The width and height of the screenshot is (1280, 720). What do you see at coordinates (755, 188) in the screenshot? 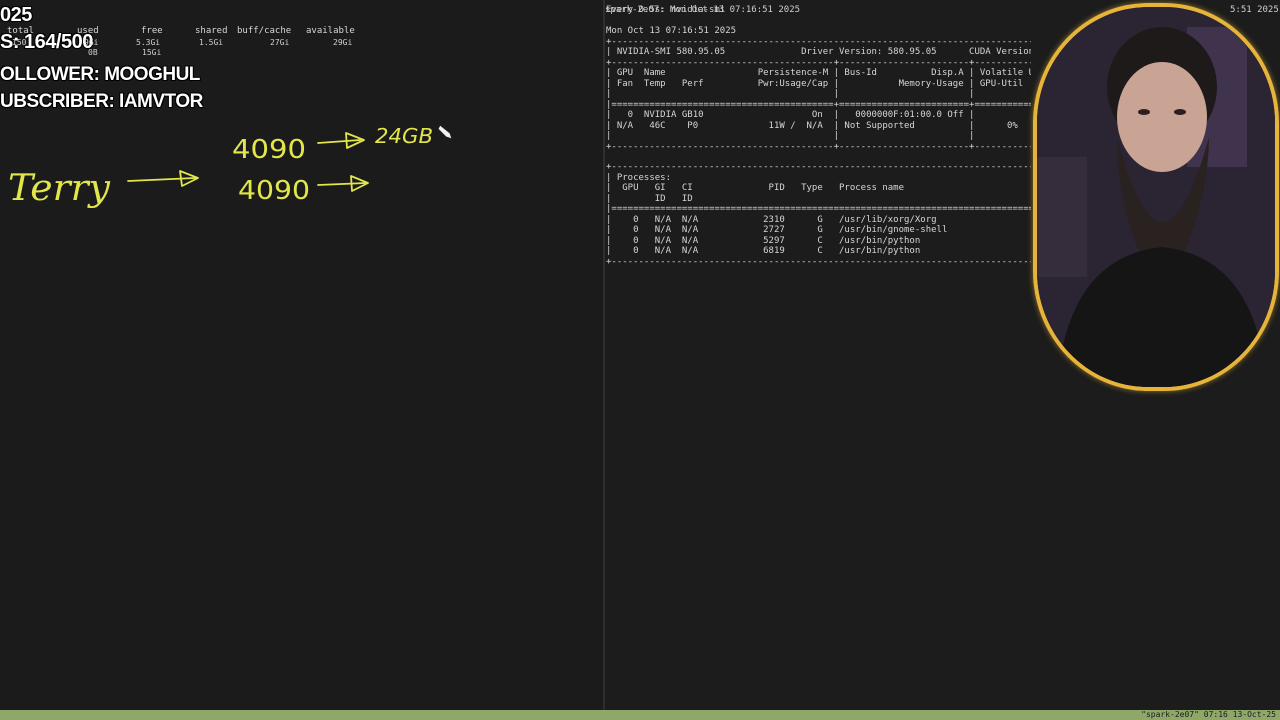
I see `processes-header-1: | GPU GI CI PID Type Process name` at bounding box center [755, 188].